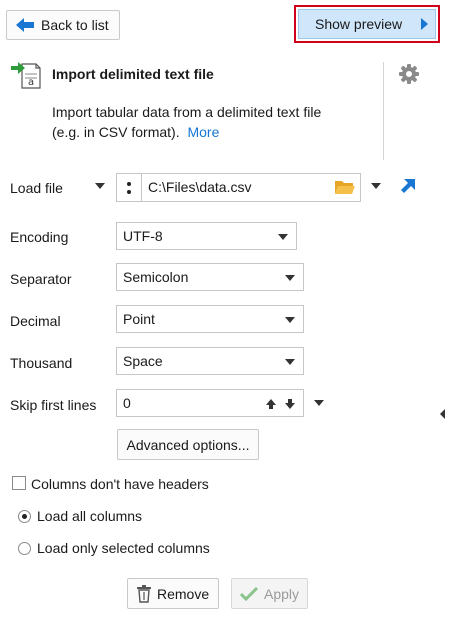 Image resolution: width=453 pixels, height=636 pixels. Describe the element at coordinates (319, 403) in the screenshot. I see `skip-lines-options-dropdown` at that location.